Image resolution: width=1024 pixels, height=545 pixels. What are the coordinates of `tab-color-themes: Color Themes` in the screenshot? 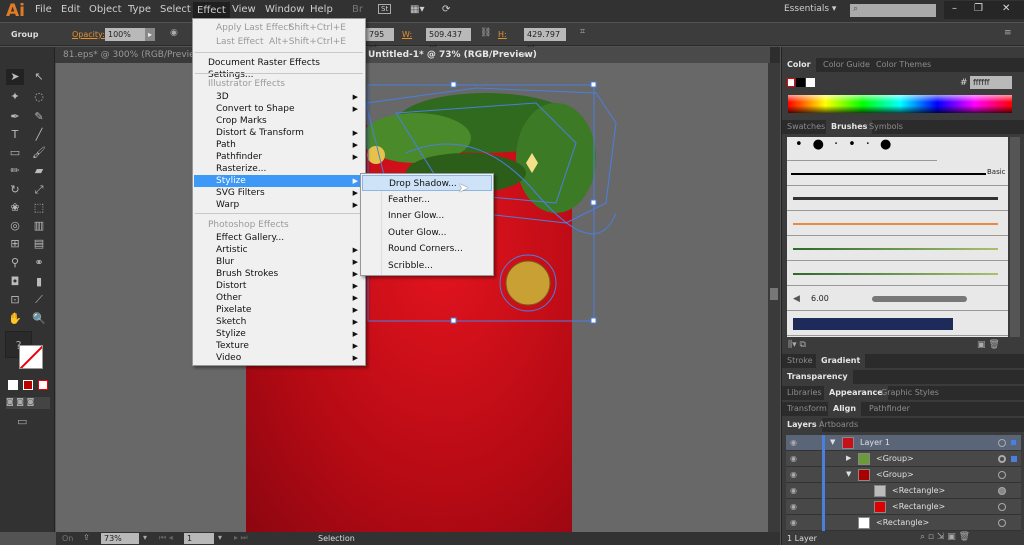 It's located at (903, 65).